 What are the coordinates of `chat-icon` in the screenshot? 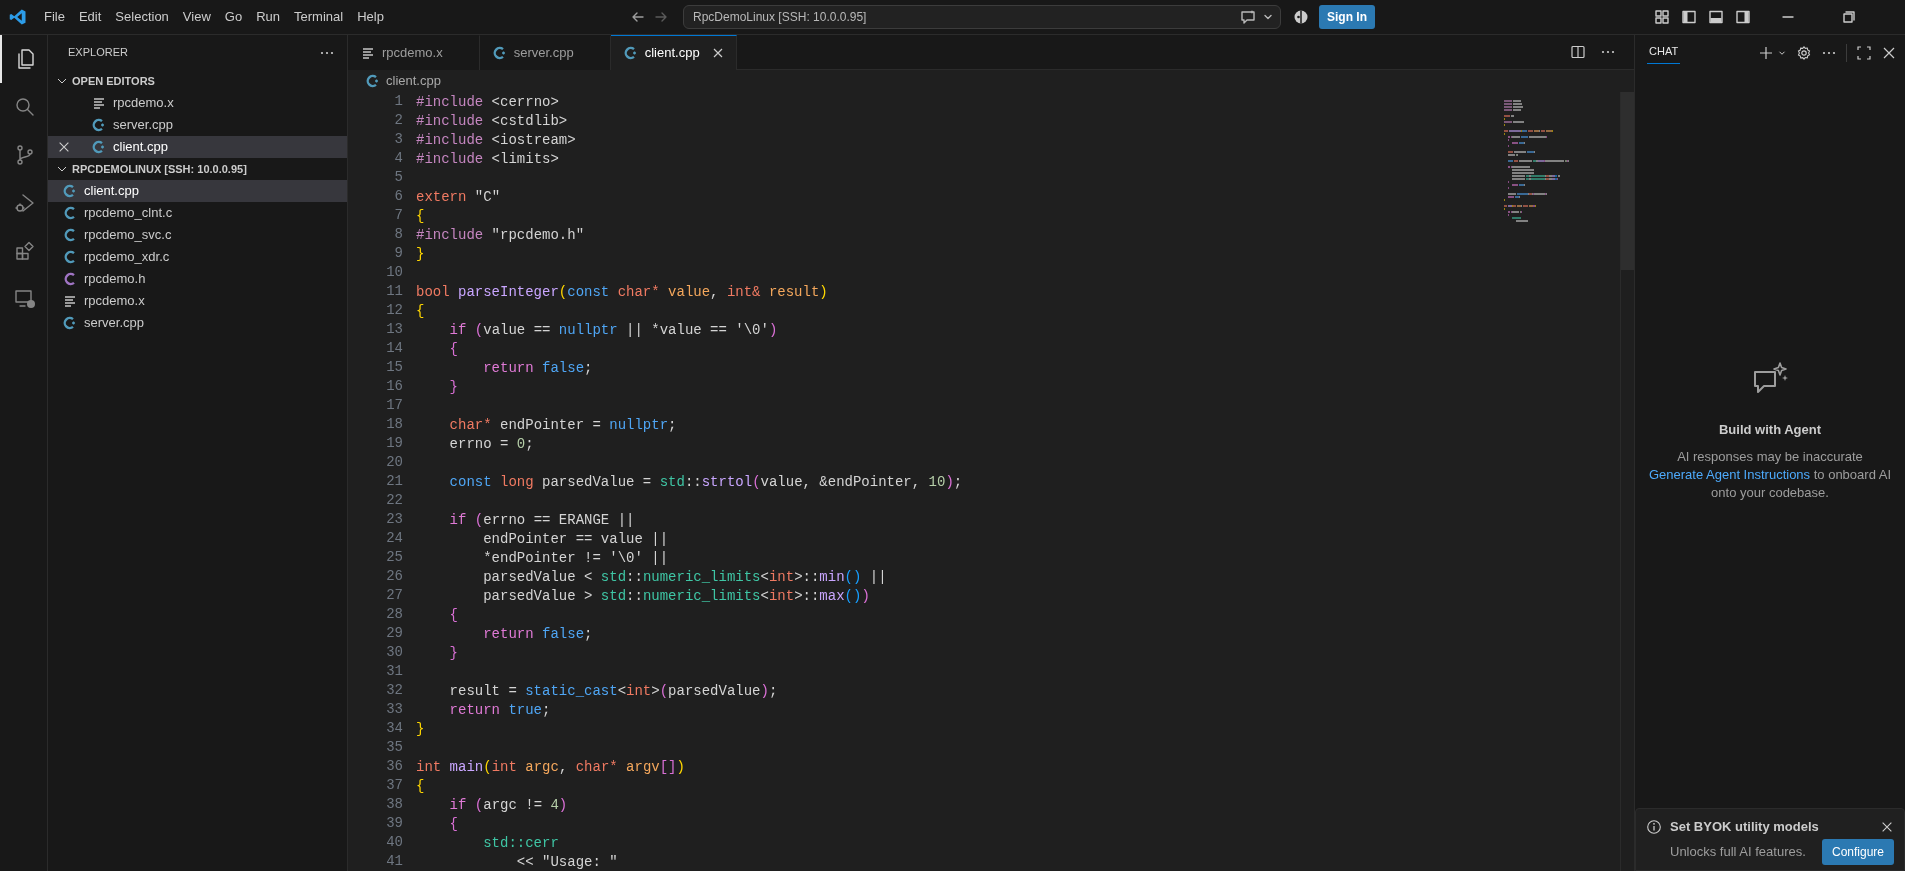 It's located at (1248, 17).